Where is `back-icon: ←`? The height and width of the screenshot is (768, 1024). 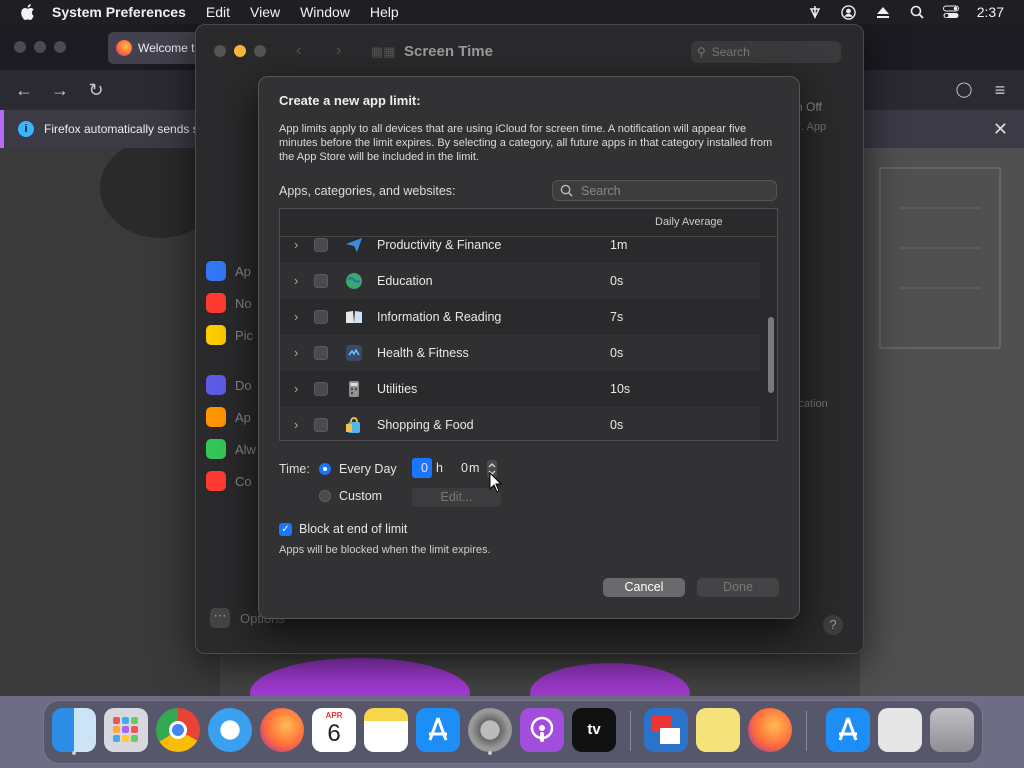 back-icon: ← is located at coordinates (24, 90).